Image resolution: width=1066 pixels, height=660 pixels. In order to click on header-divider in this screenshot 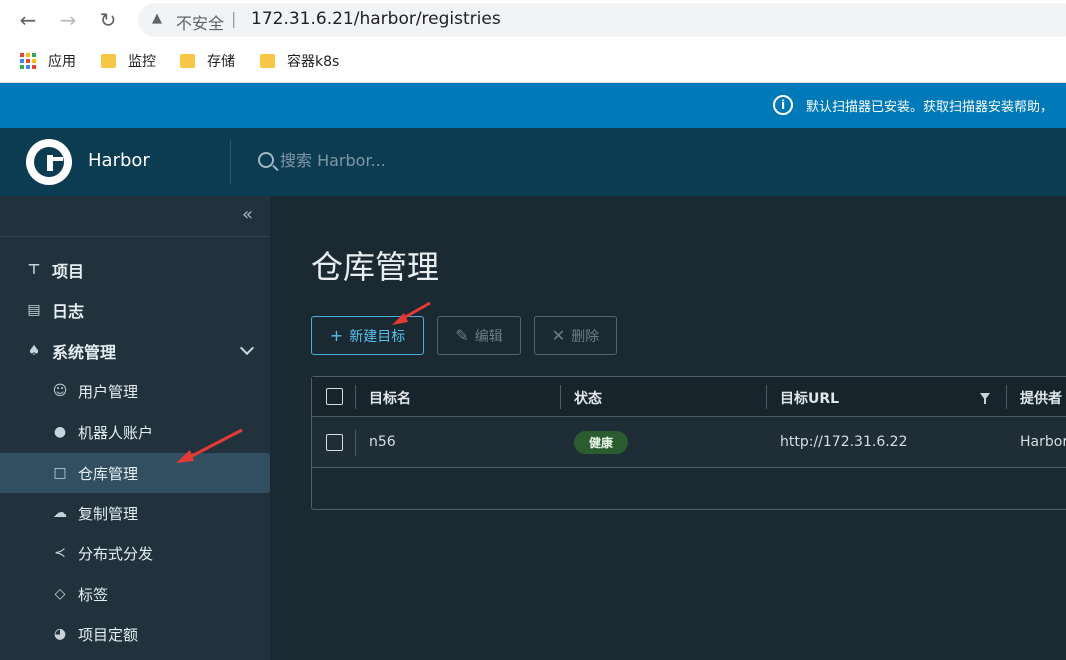, I will do `click(230, 162)`.